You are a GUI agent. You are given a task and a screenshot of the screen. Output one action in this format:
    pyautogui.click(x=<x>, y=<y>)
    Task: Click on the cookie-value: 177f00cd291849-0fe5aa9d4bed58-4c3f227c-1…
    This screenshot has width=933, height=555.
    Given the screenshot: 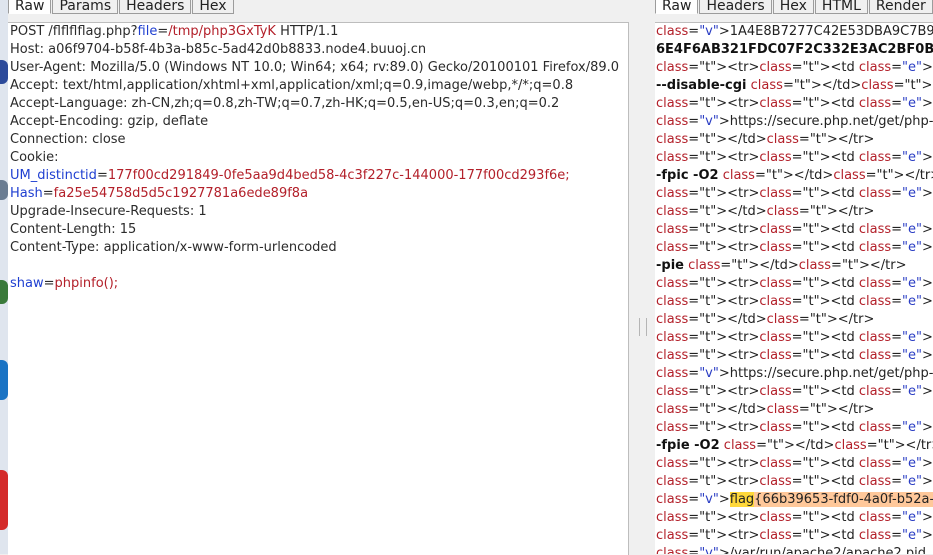 What is the action you would take?
    pyautogui.click(x=338, y=175)
    